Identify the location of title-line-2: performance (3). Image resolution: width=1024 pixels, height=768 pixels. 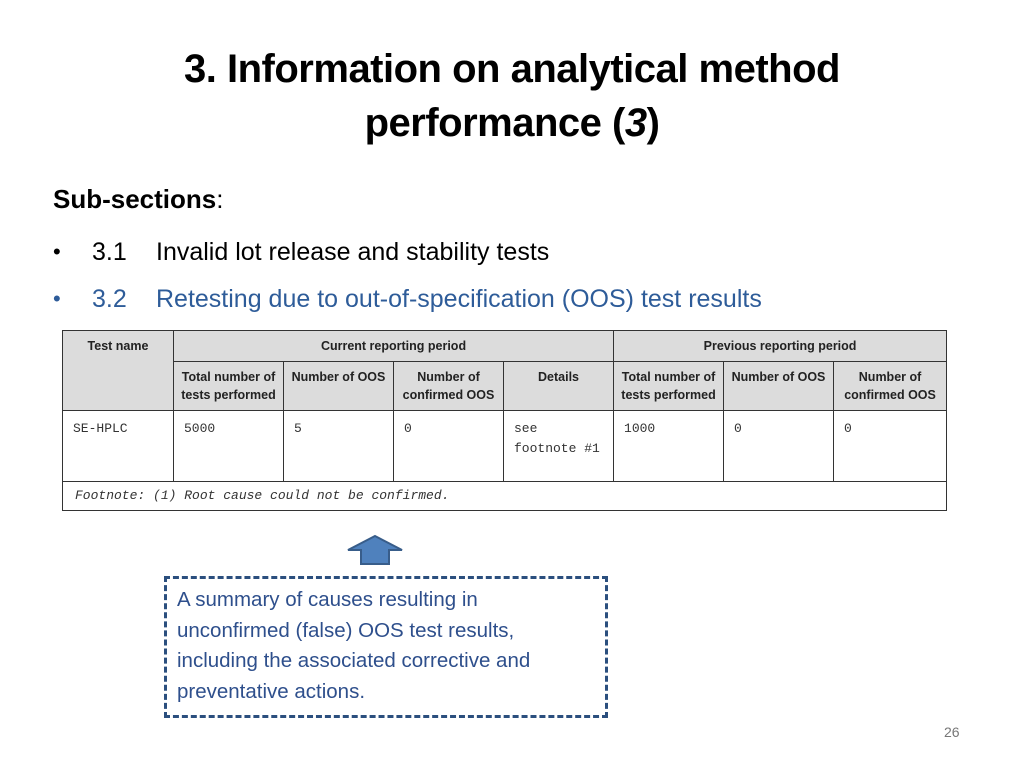
(512, 123).